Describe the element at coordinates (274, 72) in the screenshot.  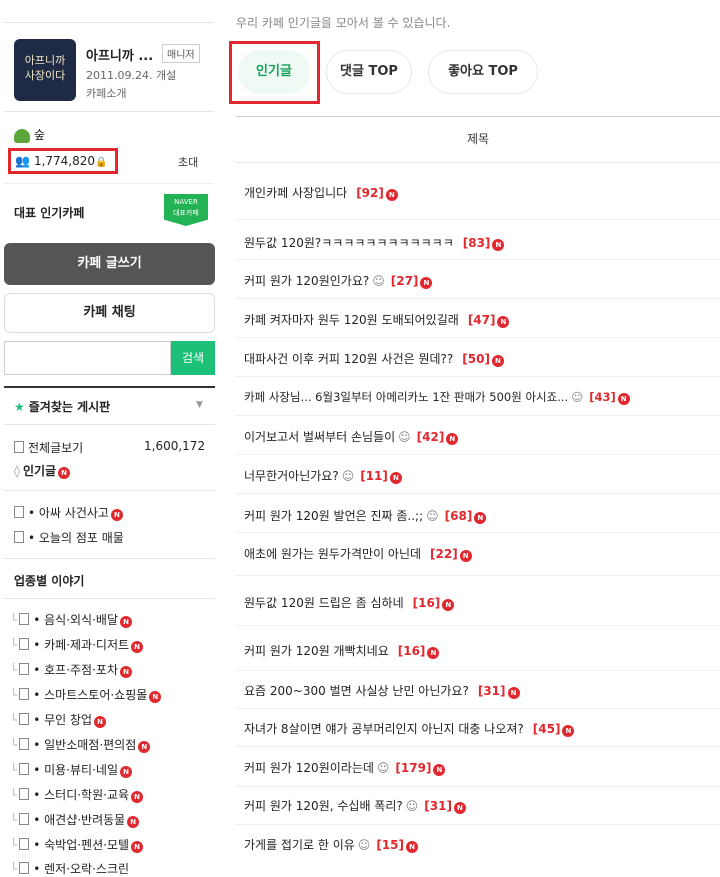
I see `tab-popular: 인기글` at that location.